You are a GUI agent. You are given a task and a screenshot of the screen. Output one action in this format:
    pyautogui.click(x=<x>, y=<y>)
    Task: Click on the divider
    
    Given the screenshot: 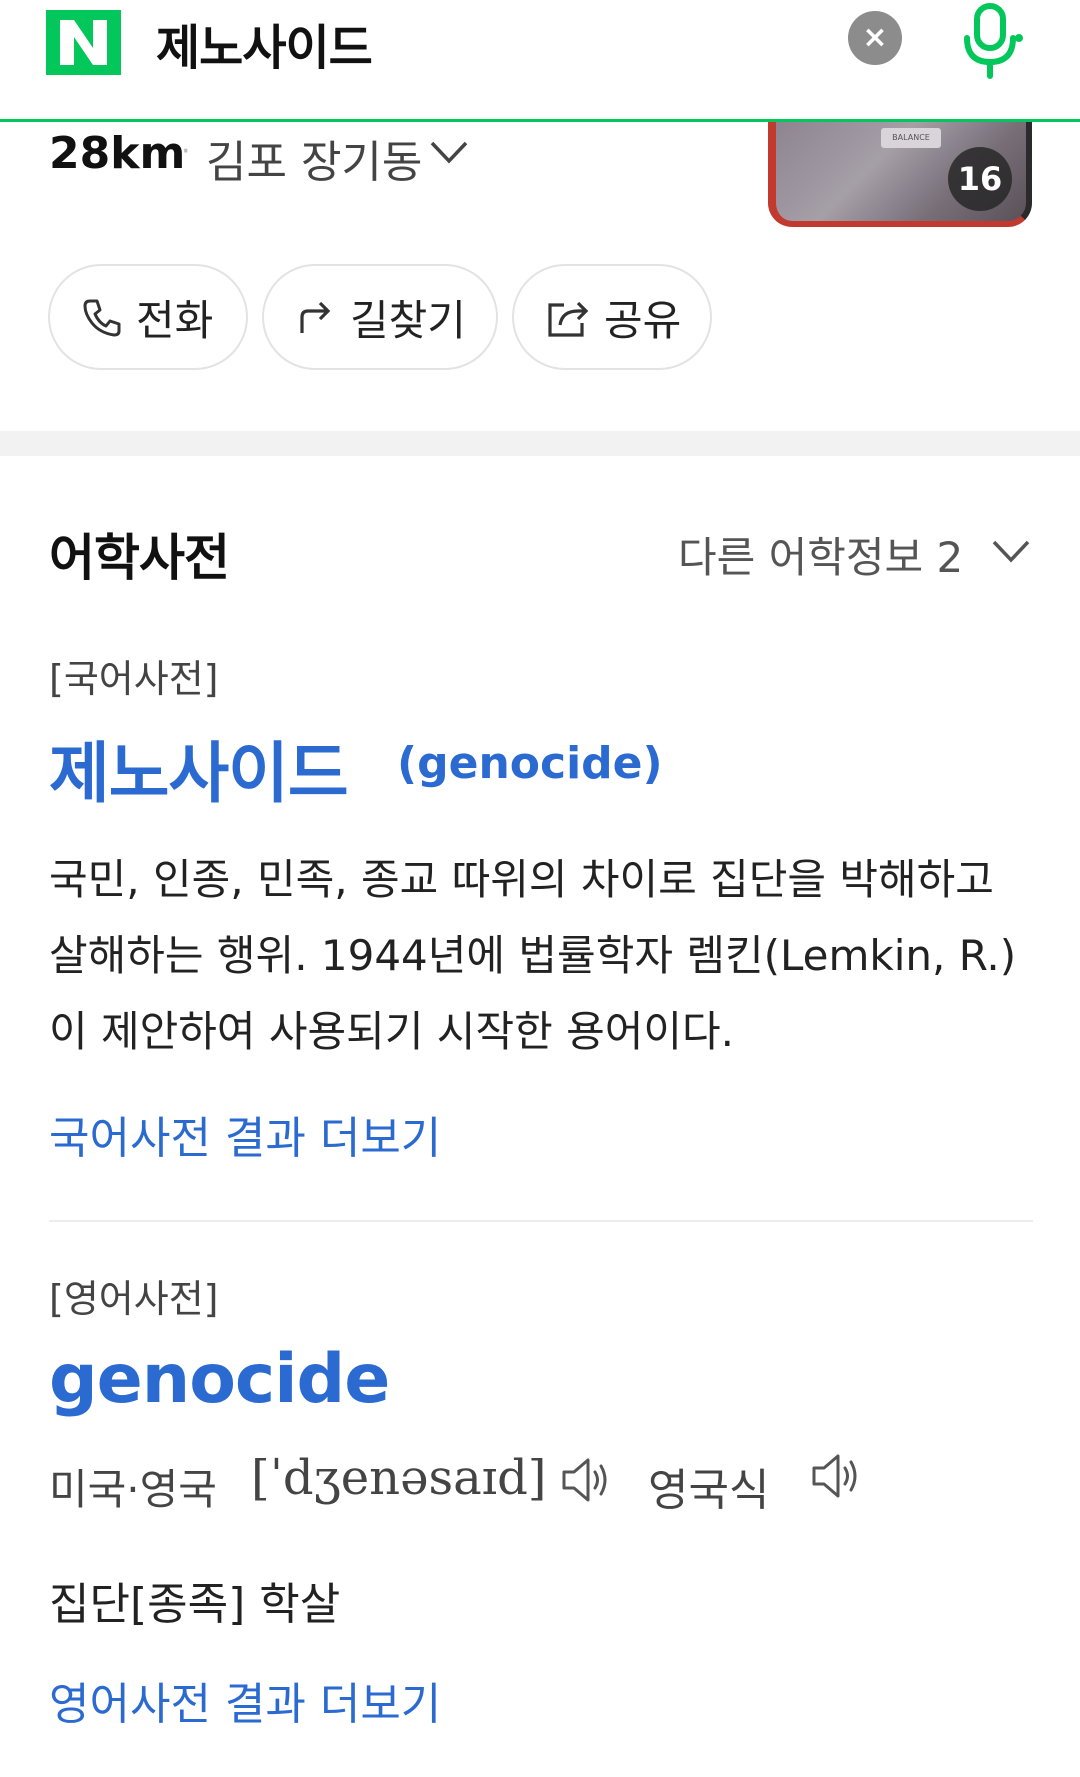 What is the action you would take?
    pyautogui.click(x=541, y=1221)
    